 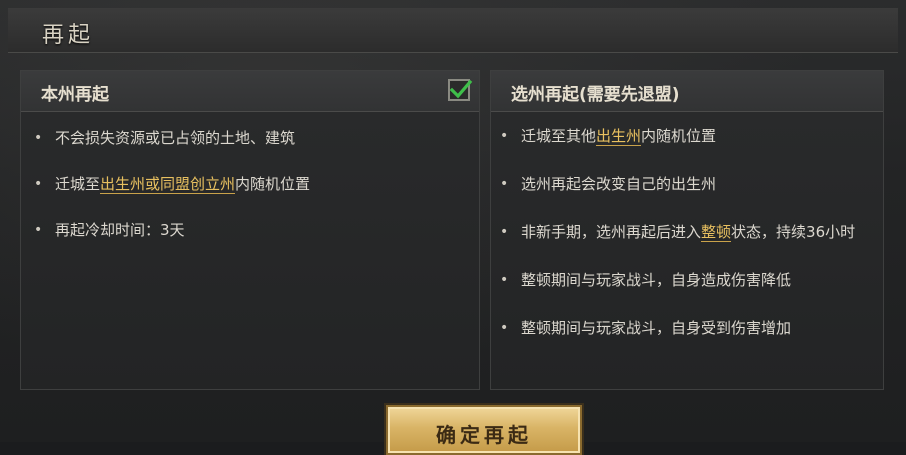 I want to click on dialog-title: 再起, so click(x=68, y=35).